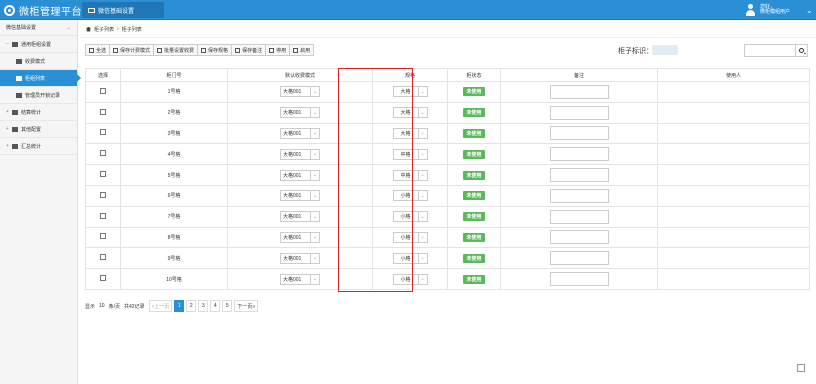  What do you see at coordinates (302, 50) in the screenshot?
I see `enable-button: 启用` at bounding box center [302, 50].